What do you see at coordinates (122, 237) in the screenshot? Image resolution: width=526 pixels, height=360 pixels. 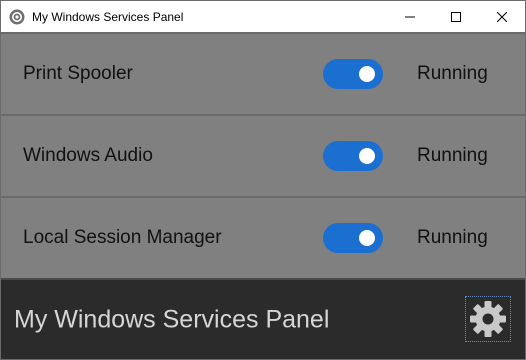 I see `service-name: Local Session Manager` at bounding box center [122, 237].